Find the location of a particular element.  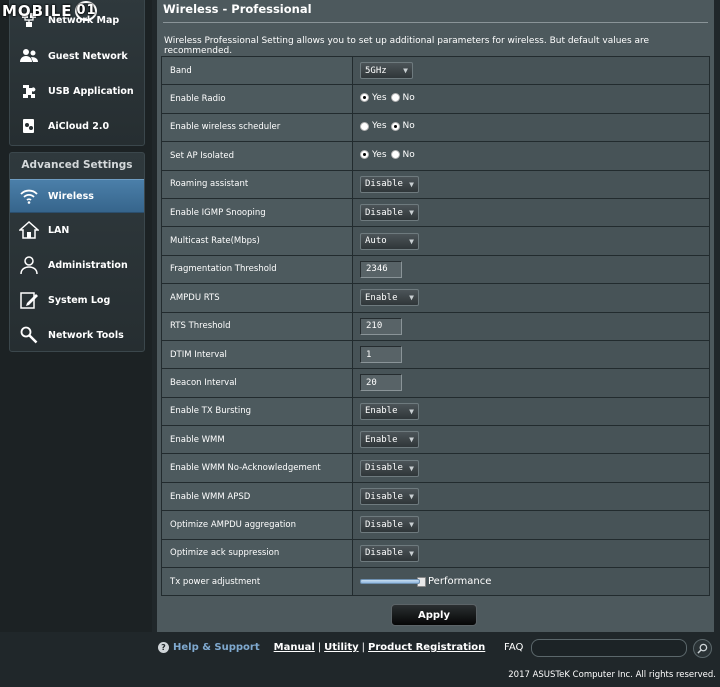

setting-row-dtim-interval: DTIM Interval 1 is located at coordinates (435, 354).